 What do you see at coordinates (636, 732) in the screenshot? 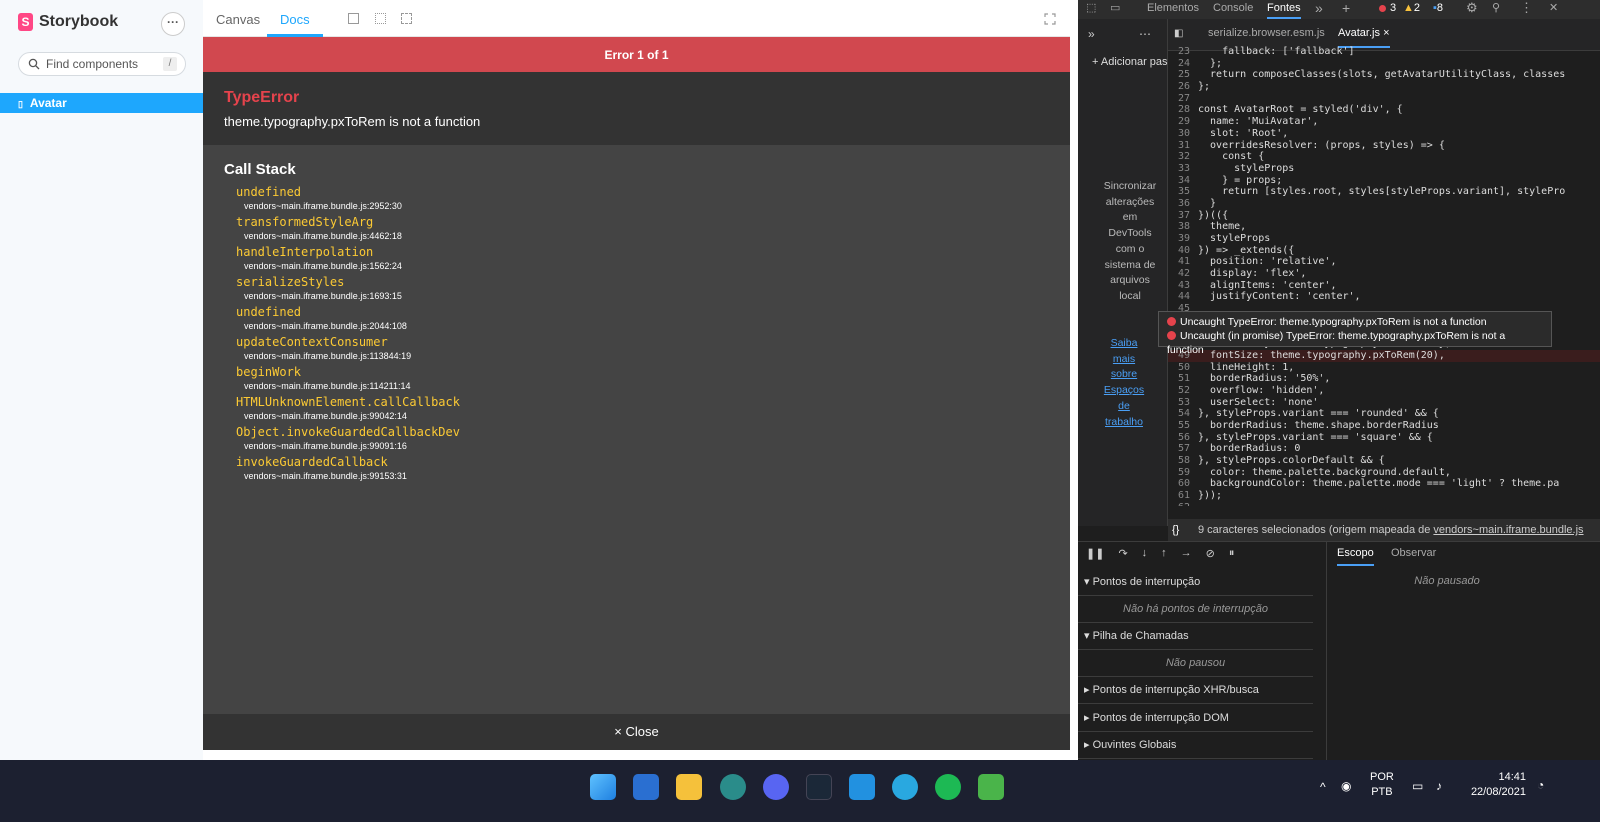
I see `close-button: × Close` at bounding box center [636, 732].